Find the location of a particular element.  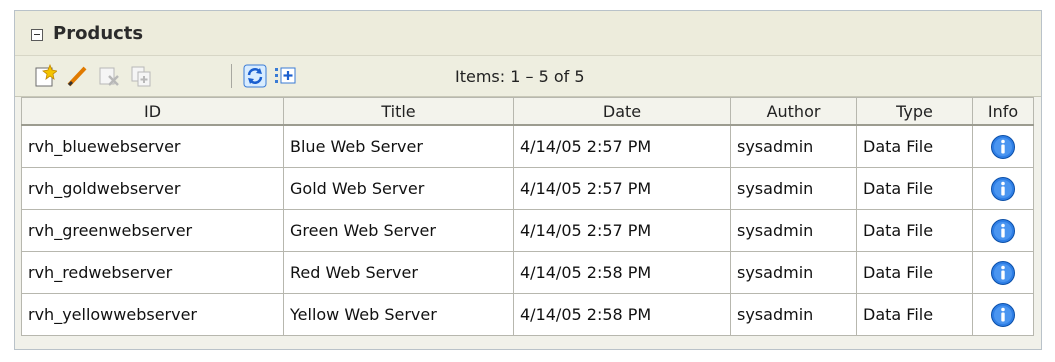

edit-pencil-icon is located at coordinates (77, 76).